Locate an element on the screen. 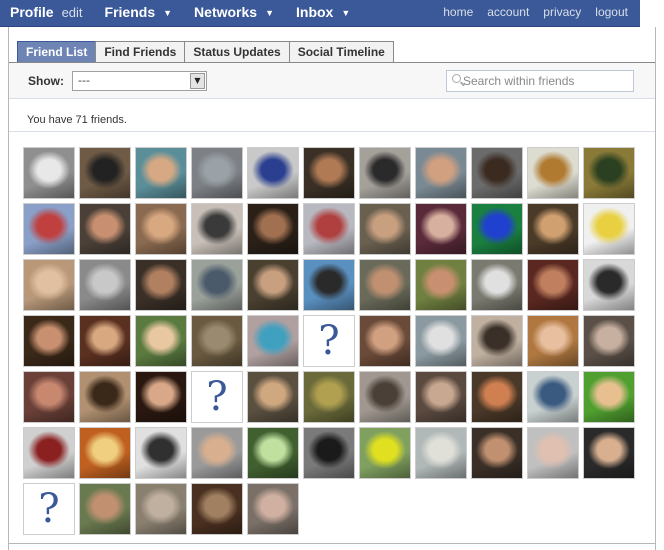 Image resolution: width=664 pixels, height=550 pixels. nav-networks-label: Networks is located at coordinates (225, 12).